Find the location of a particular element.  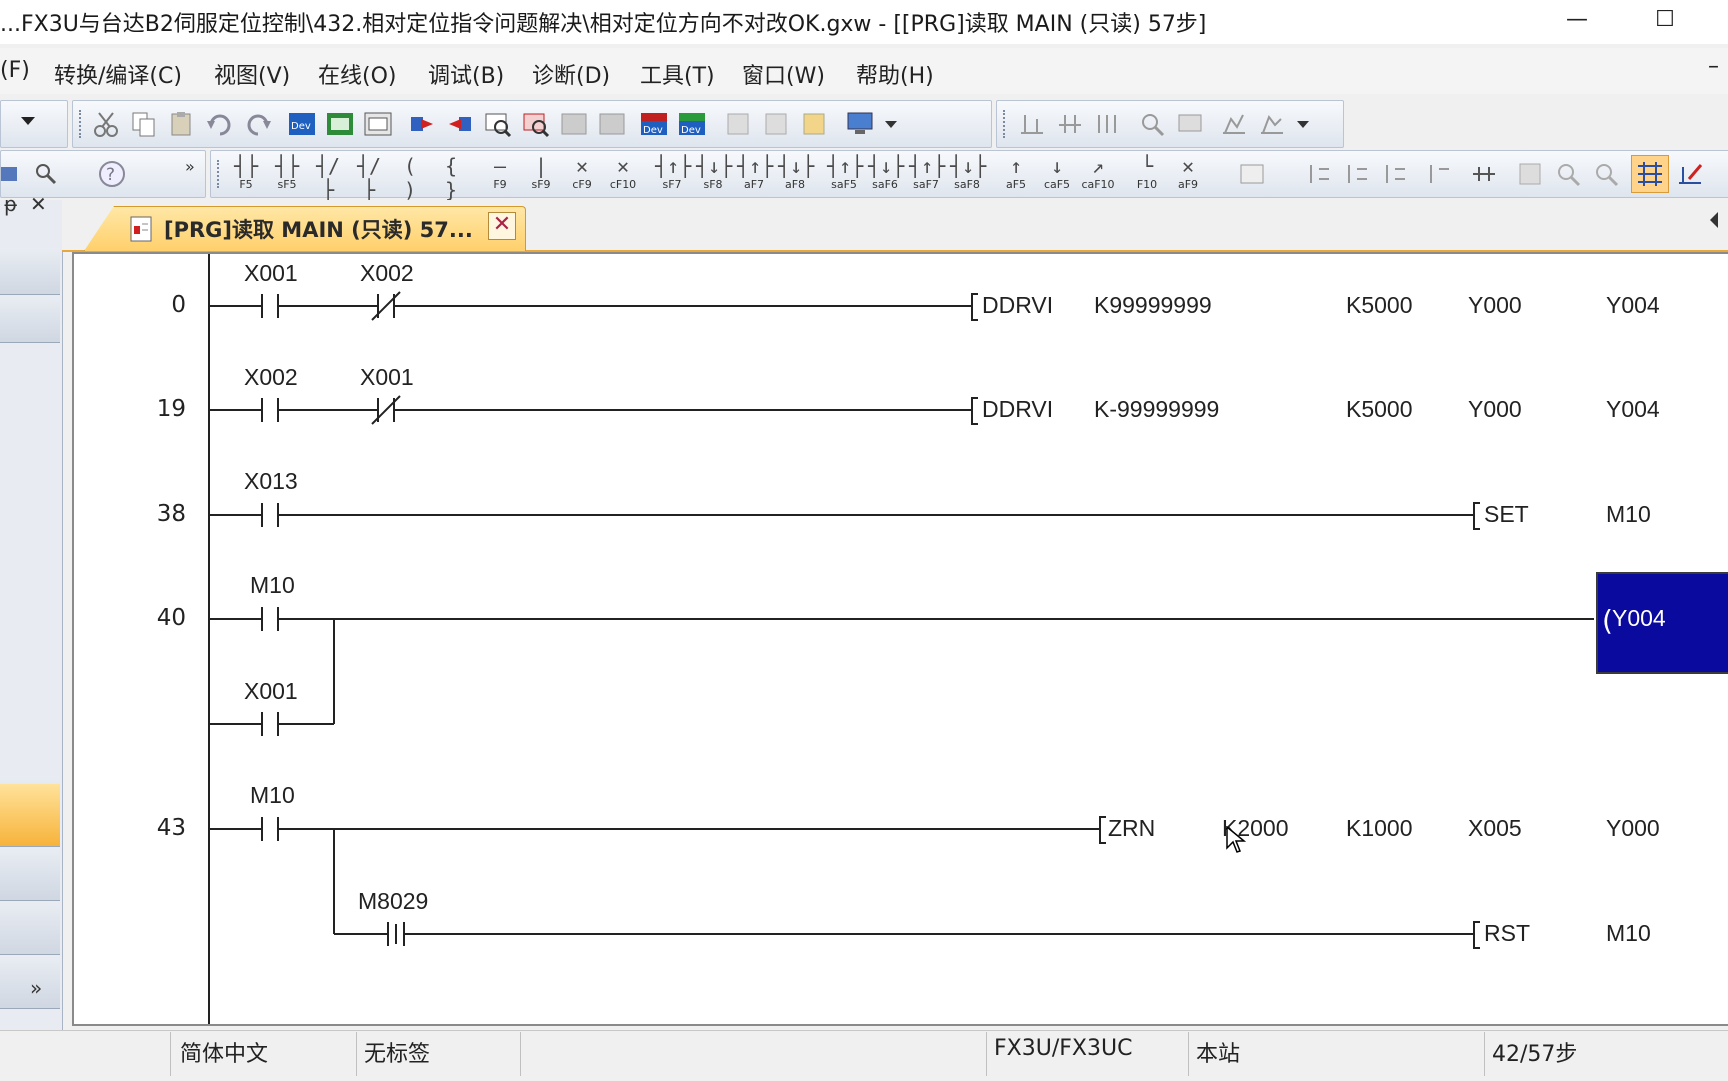

dev-read-icon: Dev is located at coordinates (302, 124).